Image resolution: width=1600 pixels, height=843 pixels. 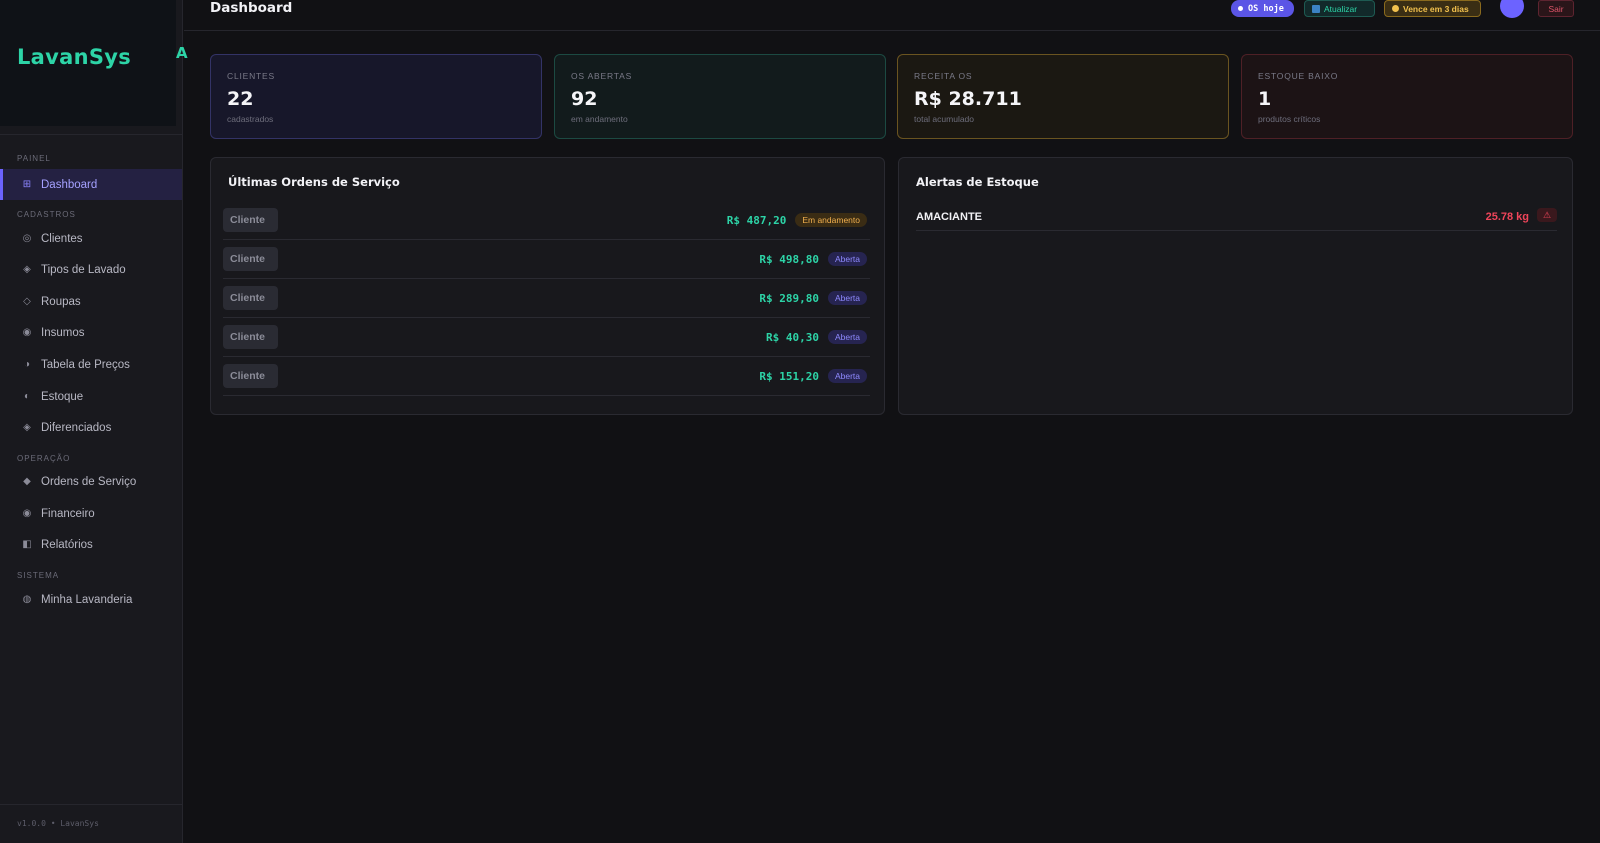 I want to click on stat-subtitle: cadastrados, so click(x=250, y=119).